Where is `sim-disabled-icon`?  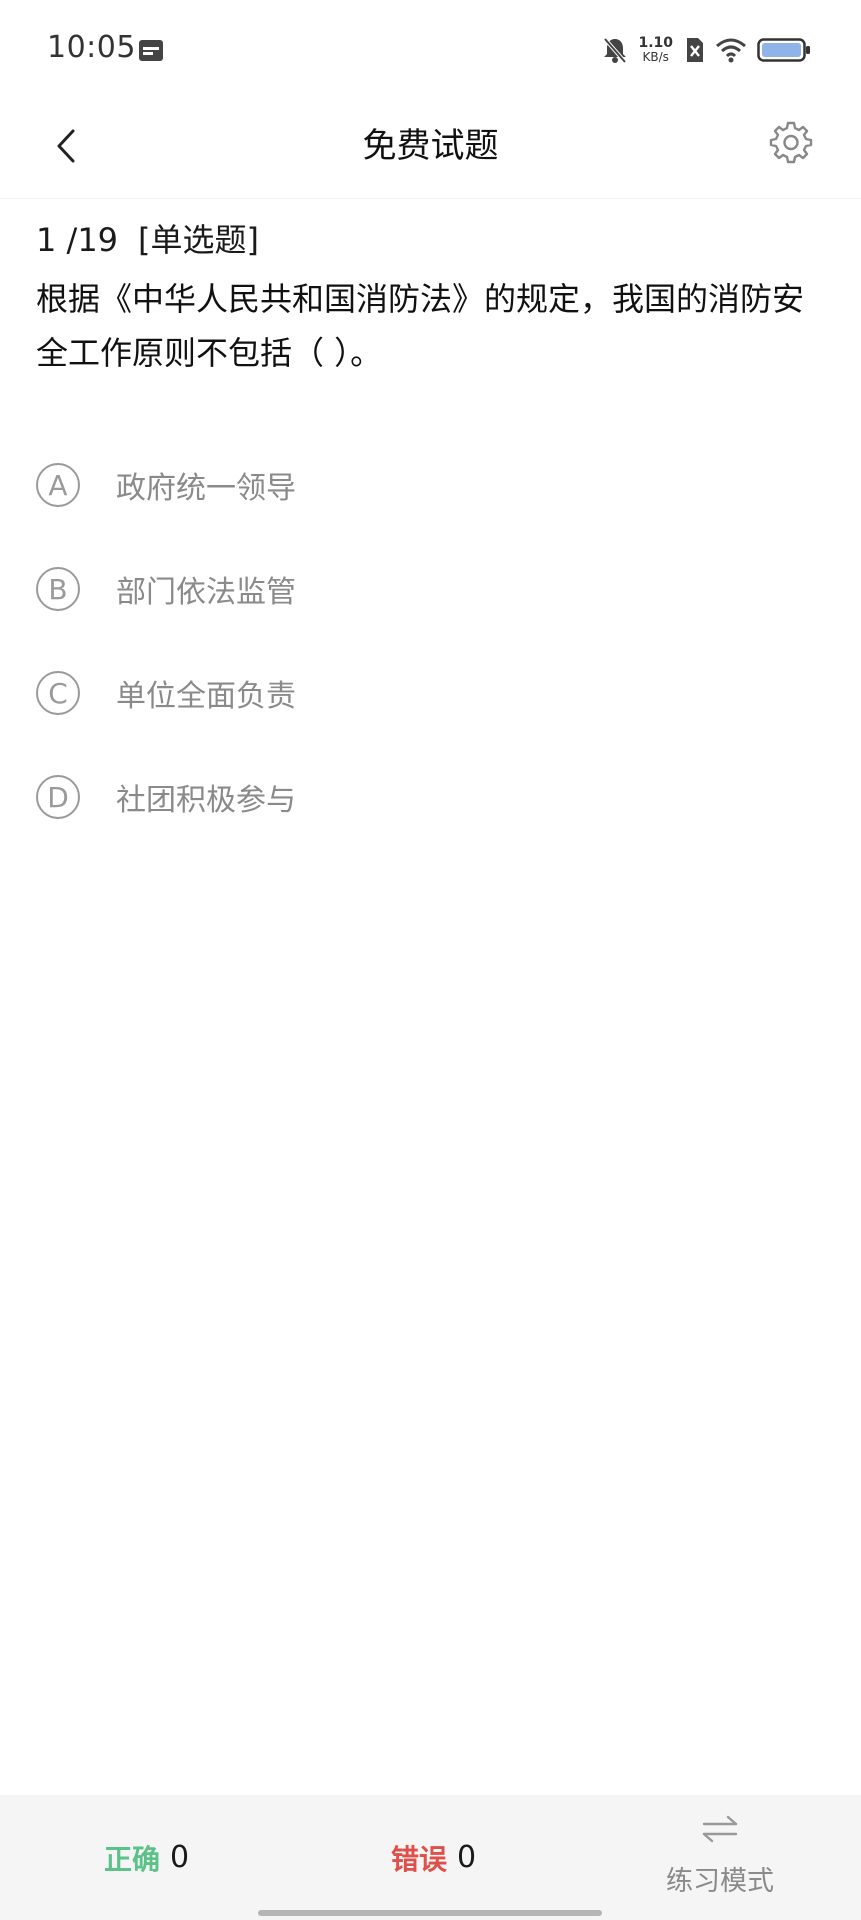
sim-disabled-icon is located at coordinates (695, 50).